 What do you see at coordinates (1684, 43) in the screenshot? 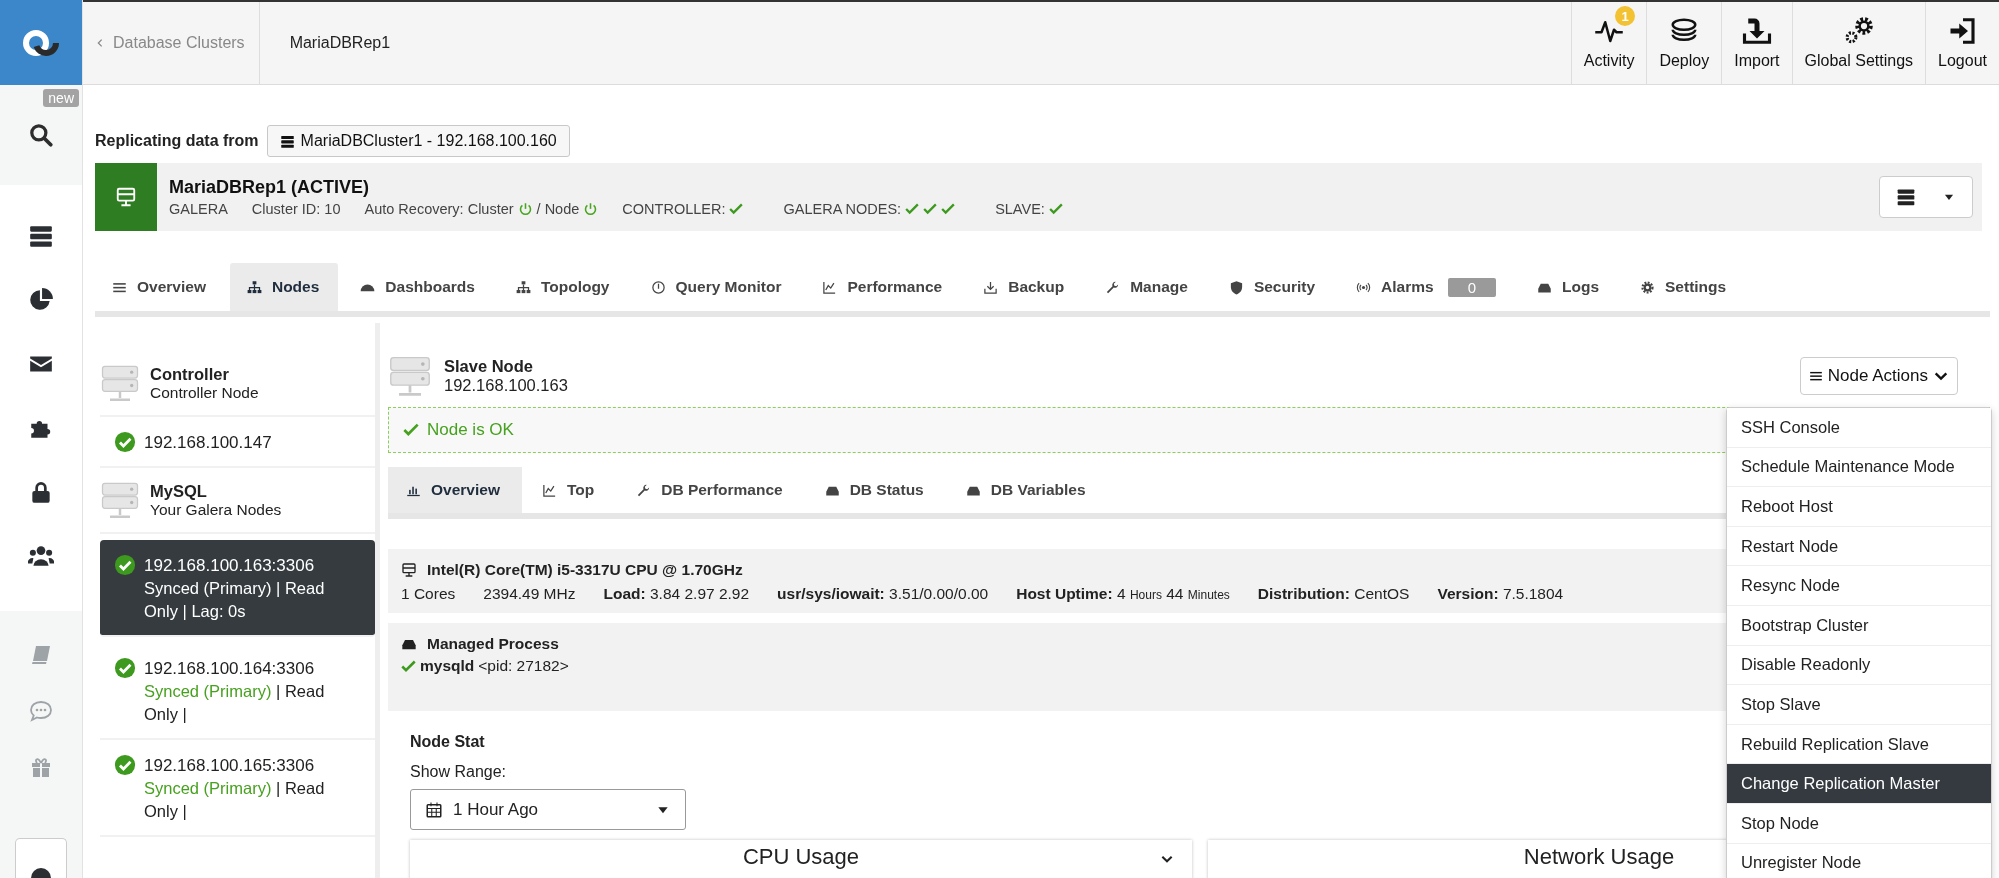
I see `header-button: Deploy` at bounding box center [1684, 43].